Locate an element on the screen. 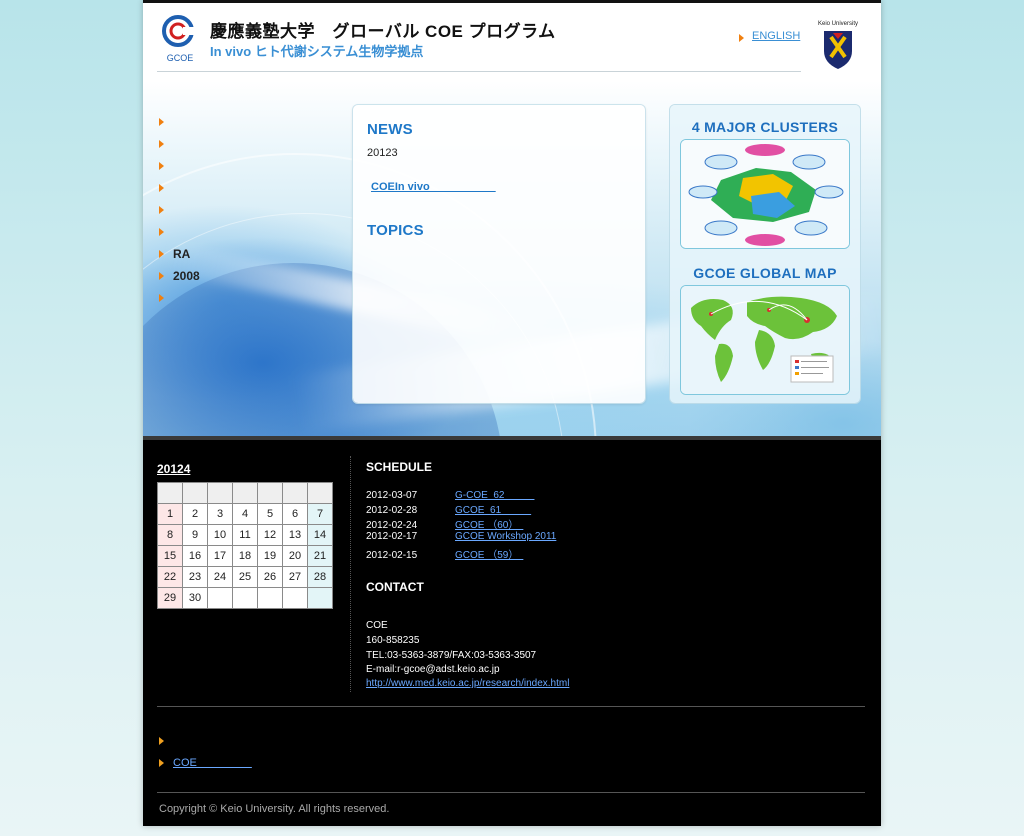 This screenshot has height=836, width=1024. schedule-row: 2012-02-17 GCOE Workshop 2011 is located at coordinates (461, 536).